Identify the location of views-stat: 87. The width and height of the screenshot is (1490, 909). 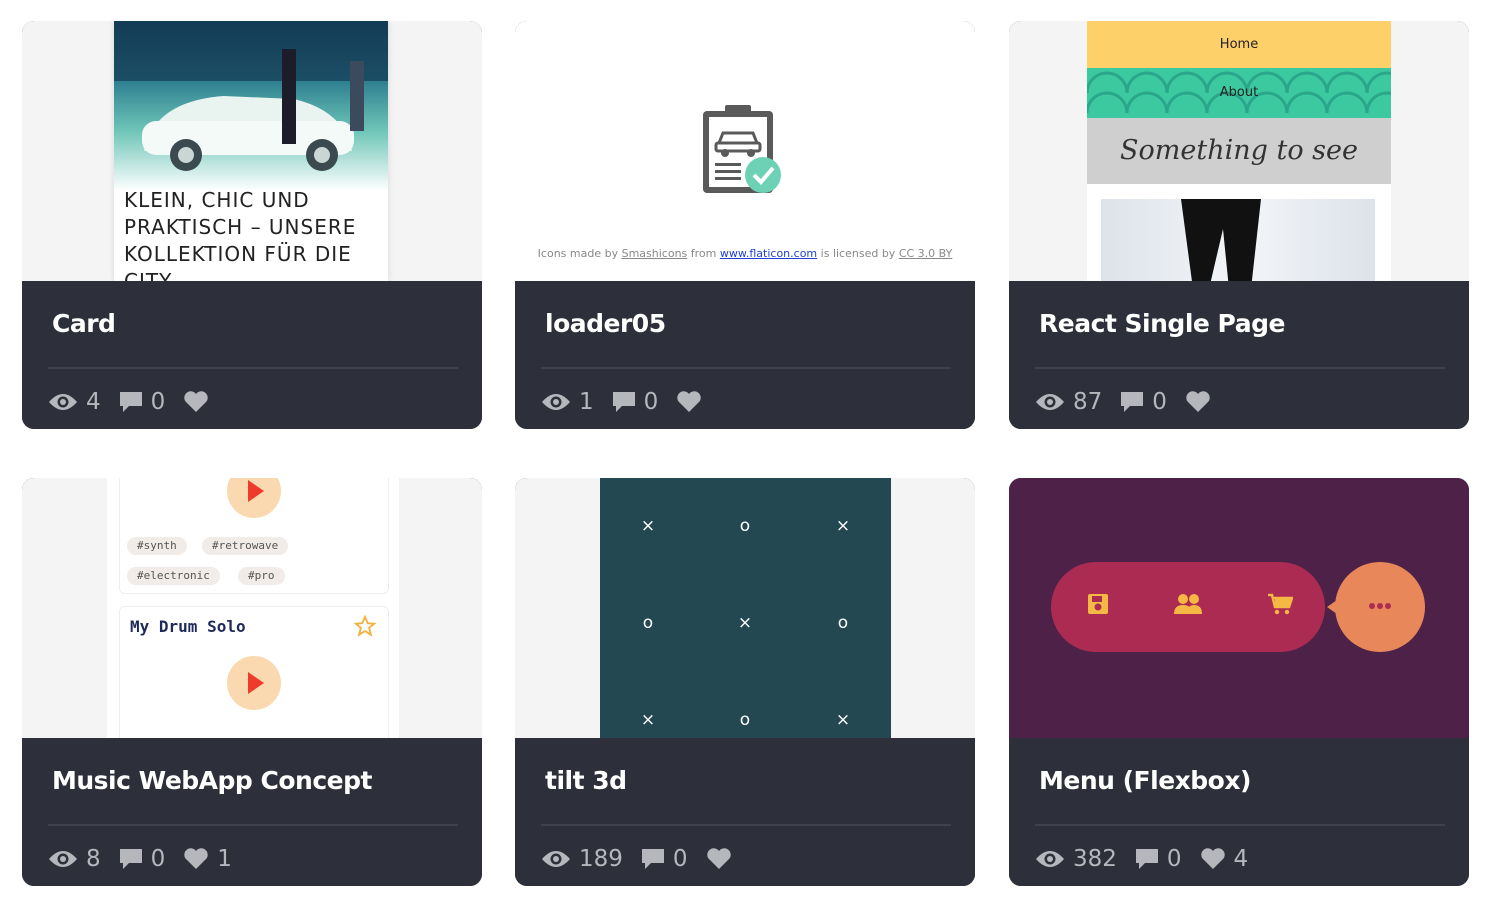
(1068, 402).